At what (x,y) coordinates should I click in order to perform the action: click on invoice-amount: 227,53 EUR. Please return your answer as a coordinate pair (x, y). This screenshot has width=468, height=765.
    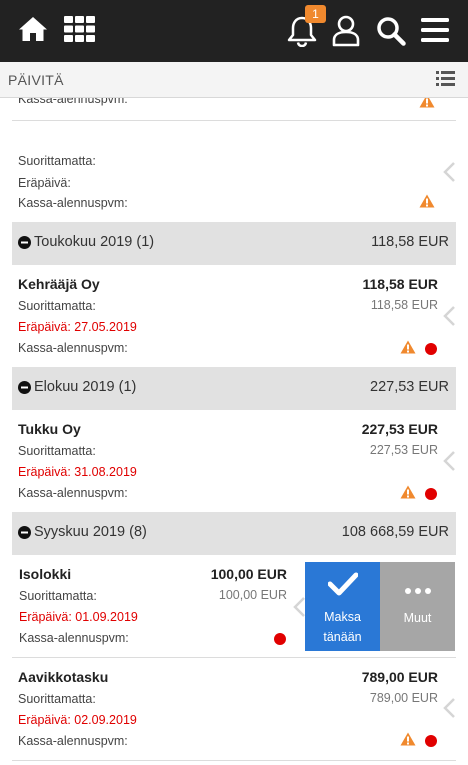
    Looking at the image, I should click on (399, 429).